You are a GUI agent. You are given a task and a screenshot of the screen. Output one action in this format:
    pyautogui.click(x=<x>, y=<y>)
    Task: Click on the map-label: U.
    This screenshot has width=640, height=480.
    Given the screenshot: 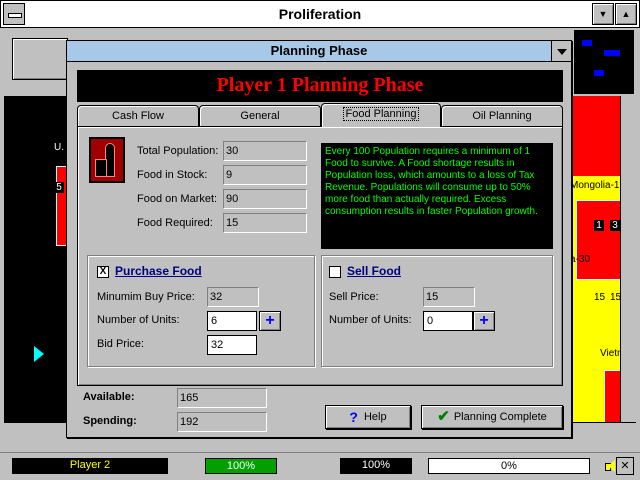 What is the action you would take?
    pyautogui.click(x=59, y=147)
    